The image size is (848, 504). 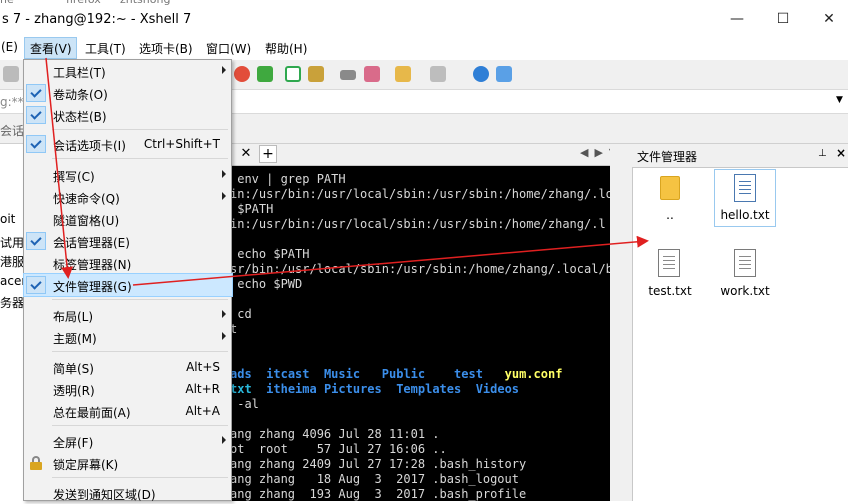 What do you see at coordinates (241, 314) in the screenshot?
I see `terminal-line: cd` at bounding box center [241, 314].